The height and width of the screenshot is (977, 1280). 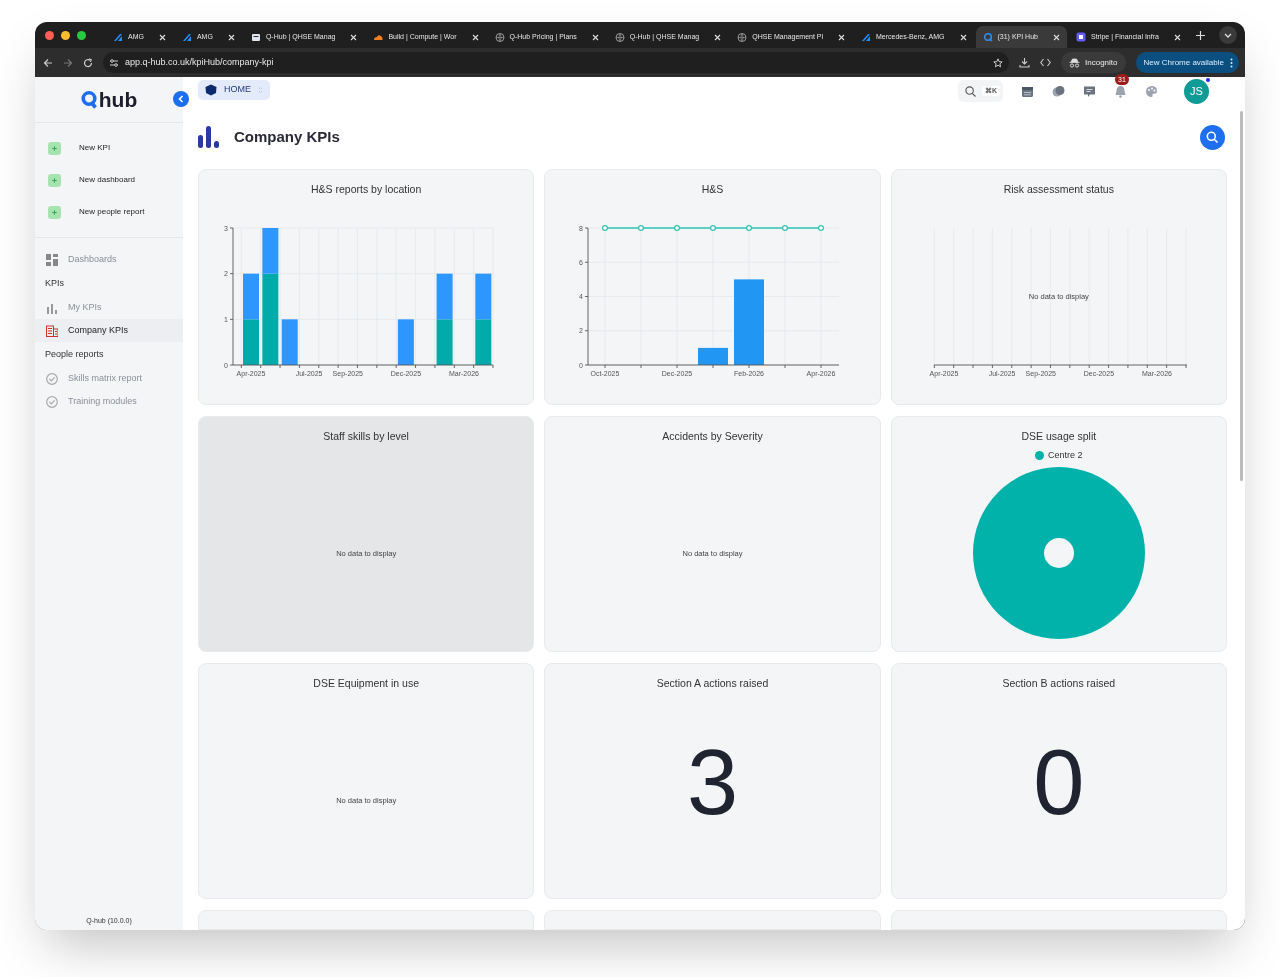 I want to click on page-title: Company KPIs, so click(x=287, y=136).